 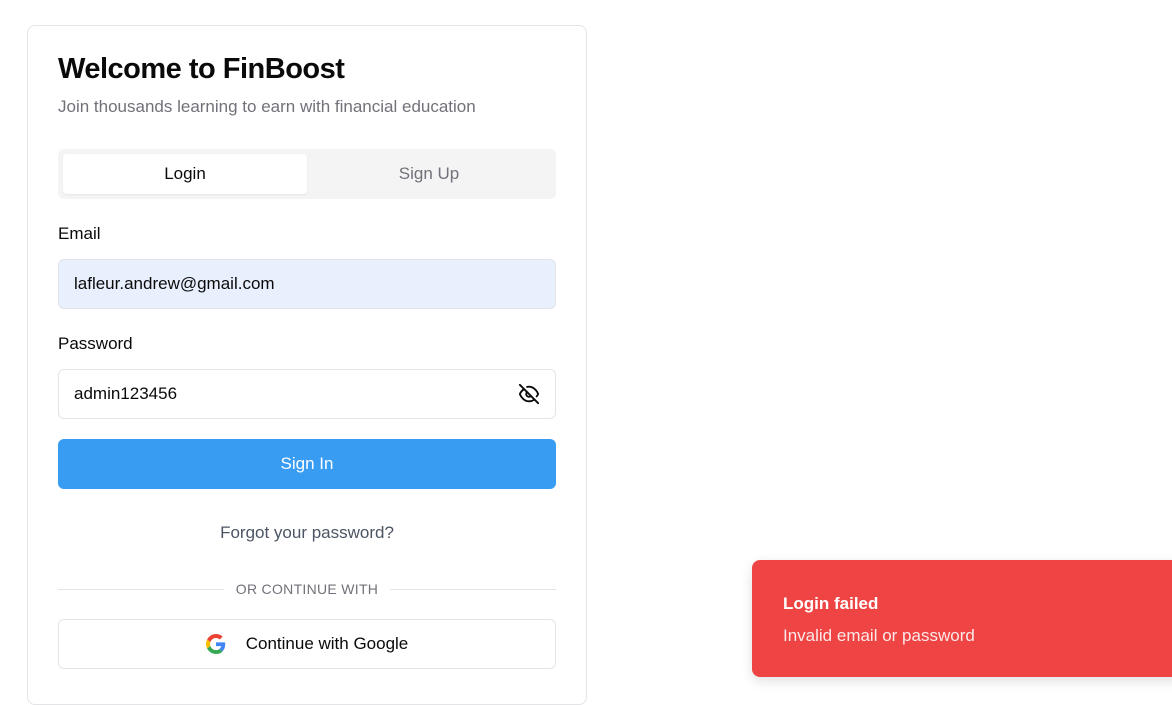 I want to click on forgot-password-link: Forgot your password?, so click(x=307, y=533).